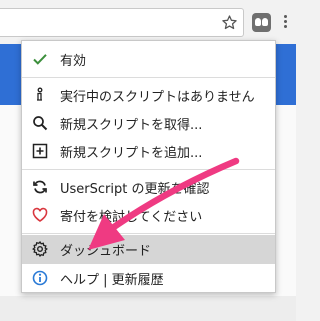 This screenshot has height=321, width=320. What do you see at coordinates (40, 123) in the screenshot?
I see `search-icon` at bounding box center [40, 123].